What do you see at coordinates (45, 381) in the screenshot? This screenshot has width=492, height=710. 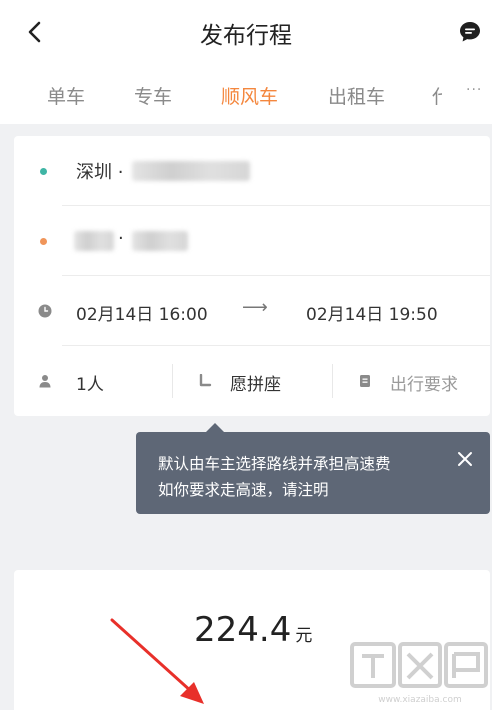 I see `person-icon` at bounding box center [45, 381].